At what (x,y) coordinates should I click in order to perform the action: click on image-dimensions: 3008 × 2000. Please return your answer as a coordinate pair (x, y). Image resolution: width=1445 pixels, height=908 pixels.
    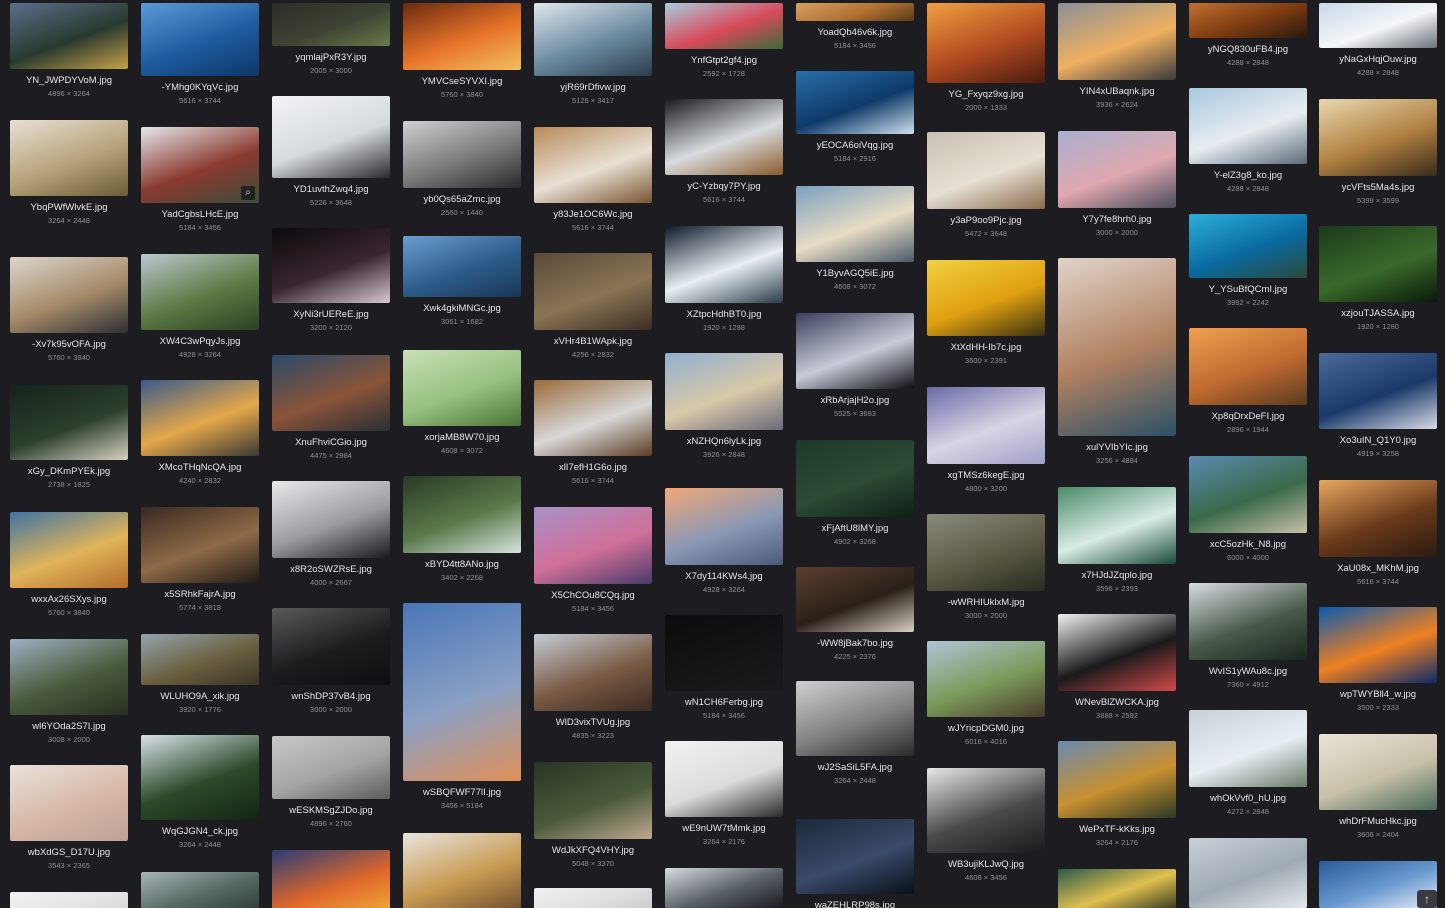
    Looking at the image, I should click on (69, 739).